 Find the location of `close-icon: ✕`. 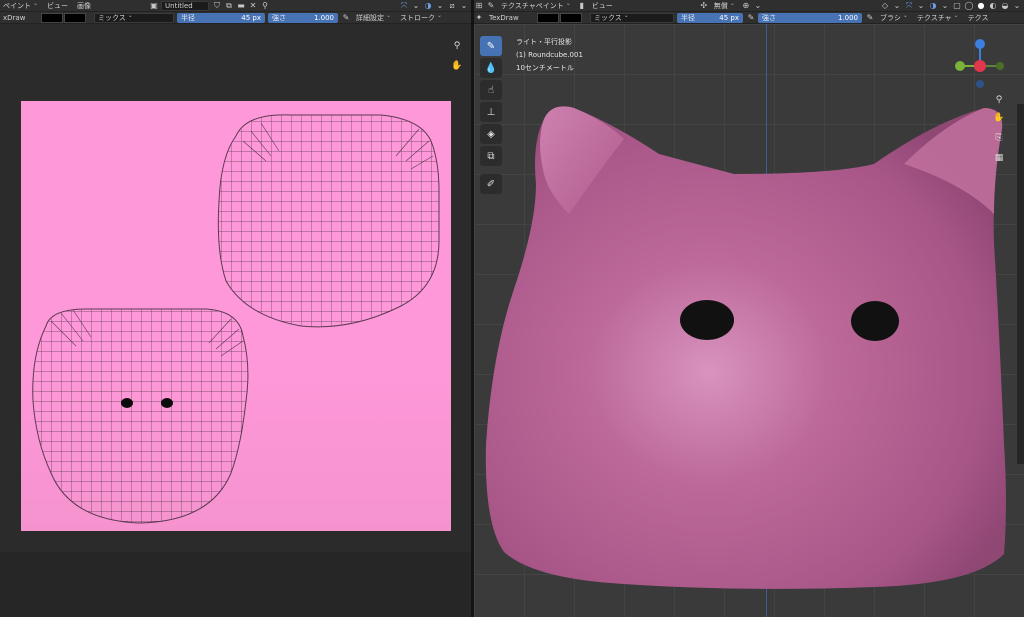

close-icon: ✕ is located at coordinates (253, 6).